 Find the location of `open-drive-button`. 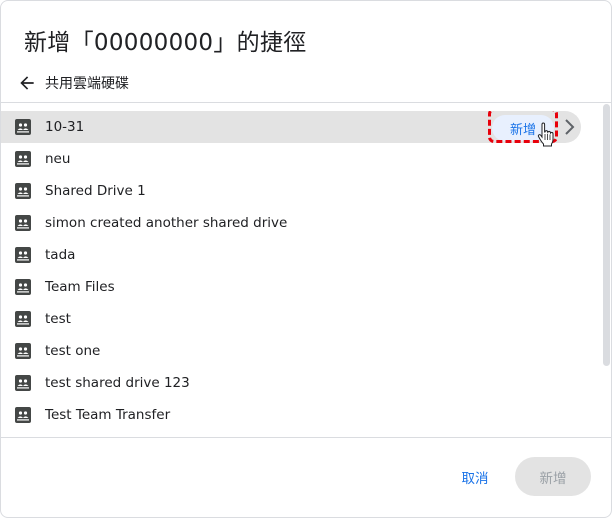

open-drive-button is located at coordinates (569, 127).